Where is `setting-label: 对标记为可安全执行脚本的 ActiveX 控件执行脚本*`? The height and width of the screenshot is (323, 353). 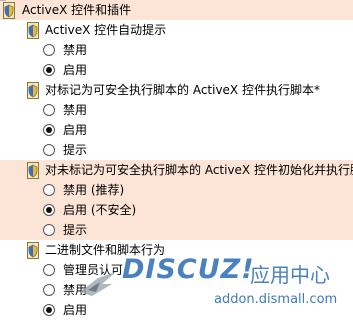
setting-label: 对标记为可安全执行脚本的 ActiveX 控件执行脚本* is located at coordinates (182, 90).